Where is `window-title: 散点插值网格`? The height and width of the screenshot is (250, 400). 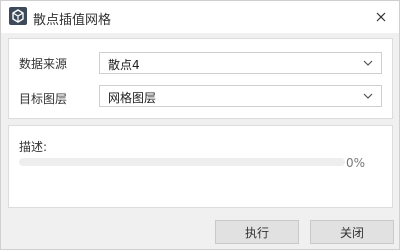 window-title: 散点插值网格 is located at coordinates (72, 20).